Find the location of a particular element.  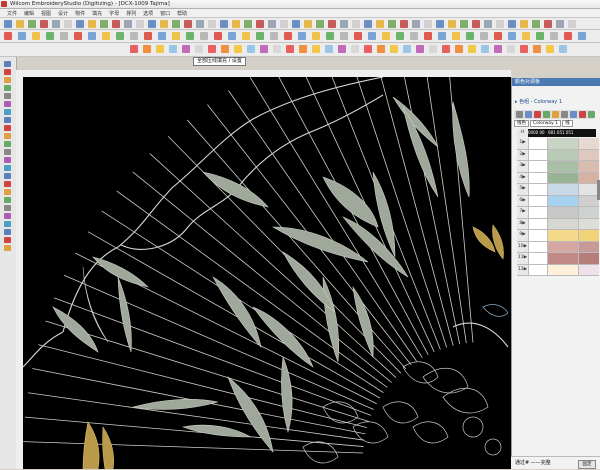

panel-tab: Colorway 1 is located at coordinates (546, 123).